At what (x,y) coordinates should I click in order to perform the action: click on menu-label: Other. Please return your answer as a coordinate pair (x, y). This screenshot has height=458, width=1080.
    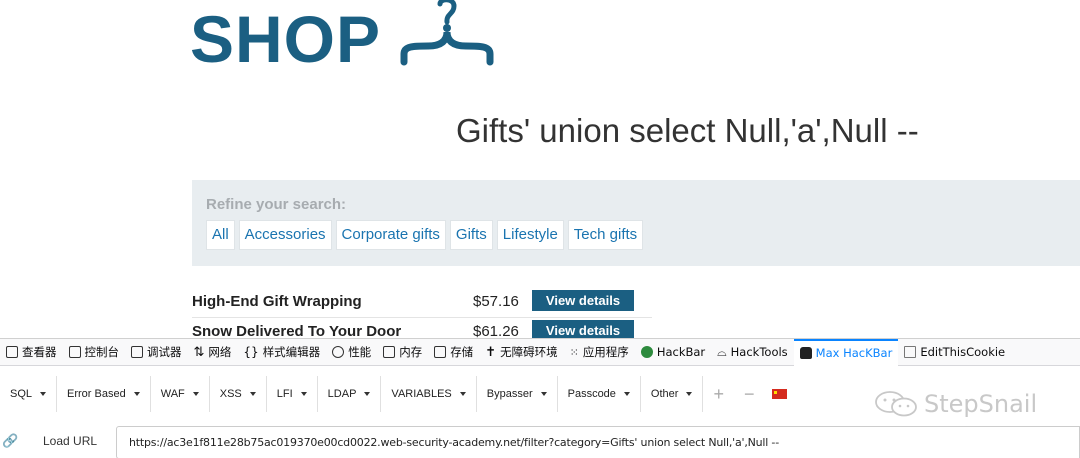
    Looking at the image, I should click on (664, 394).